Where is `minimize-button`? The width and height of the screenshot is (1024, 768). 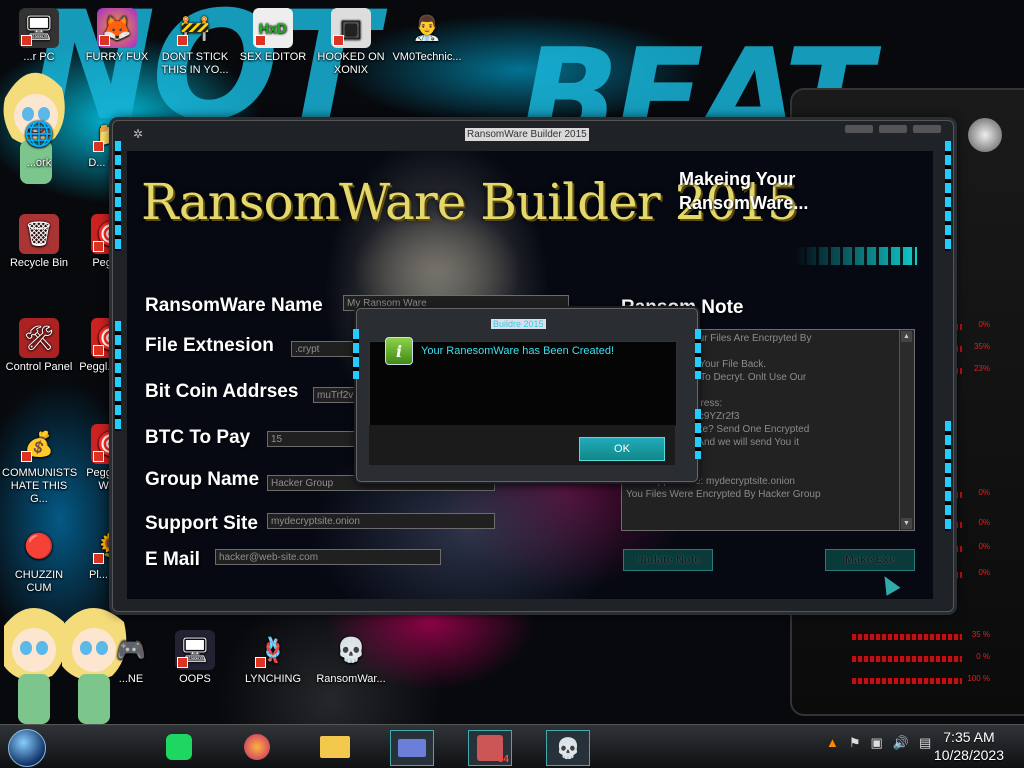
minimize-button is located at coordinates (859, 129).